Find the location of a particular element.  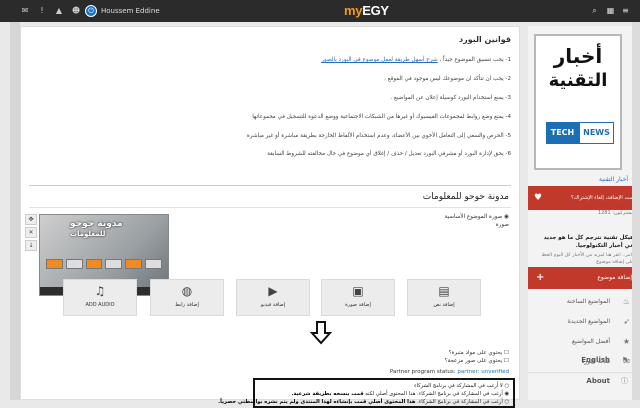

info-icon: ⓘ is located at coordinates (624, 381).